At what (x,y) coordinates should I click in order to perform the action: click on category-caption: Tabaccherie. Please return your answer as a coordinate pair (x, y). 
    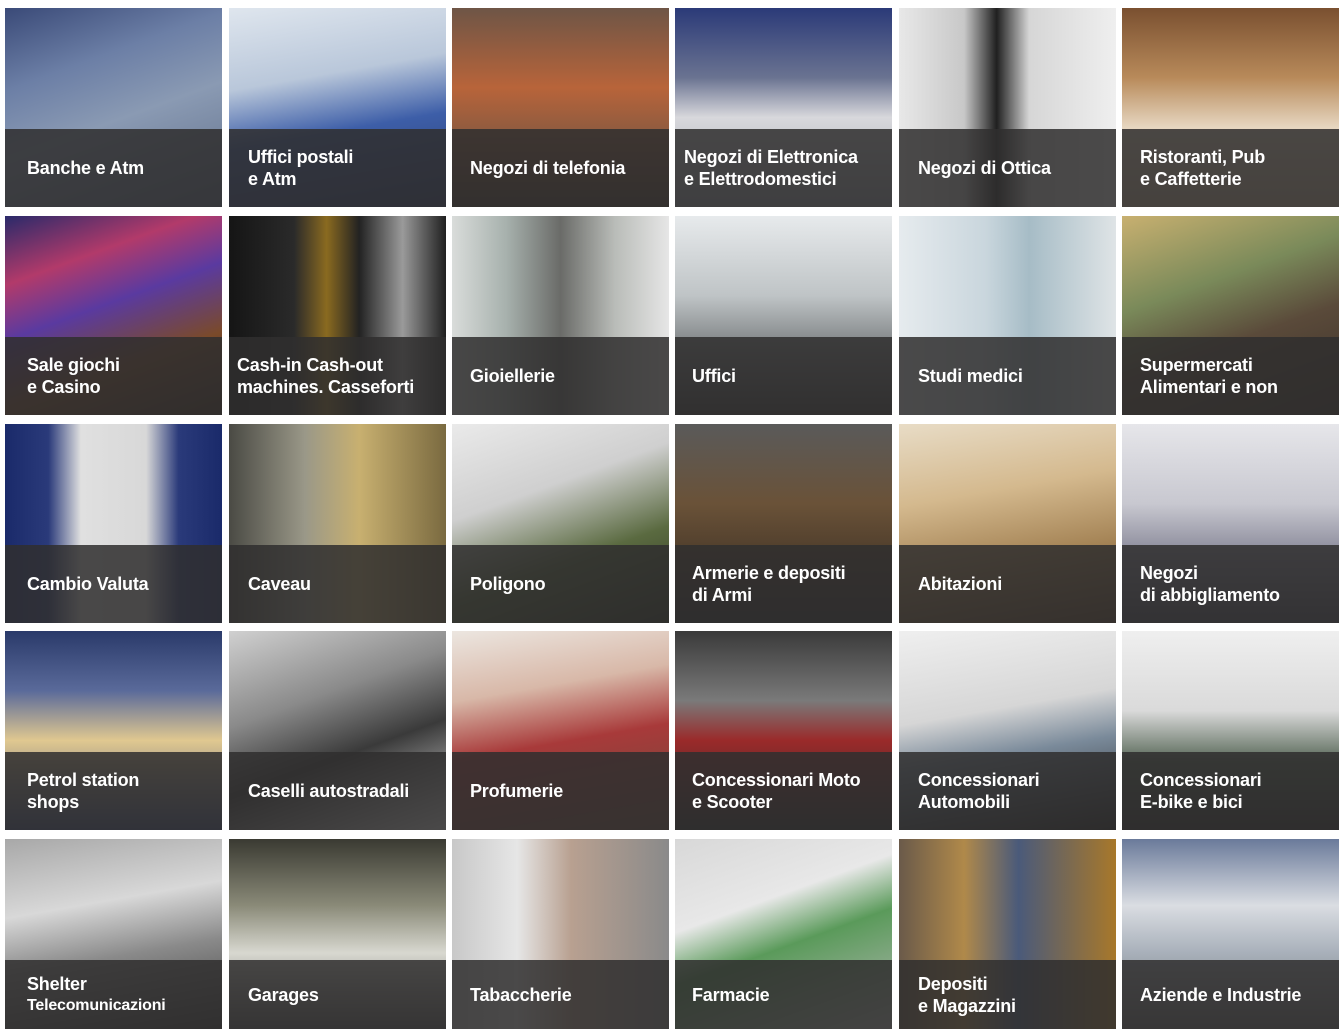
    Looking at the image, I should click on (566, 994).